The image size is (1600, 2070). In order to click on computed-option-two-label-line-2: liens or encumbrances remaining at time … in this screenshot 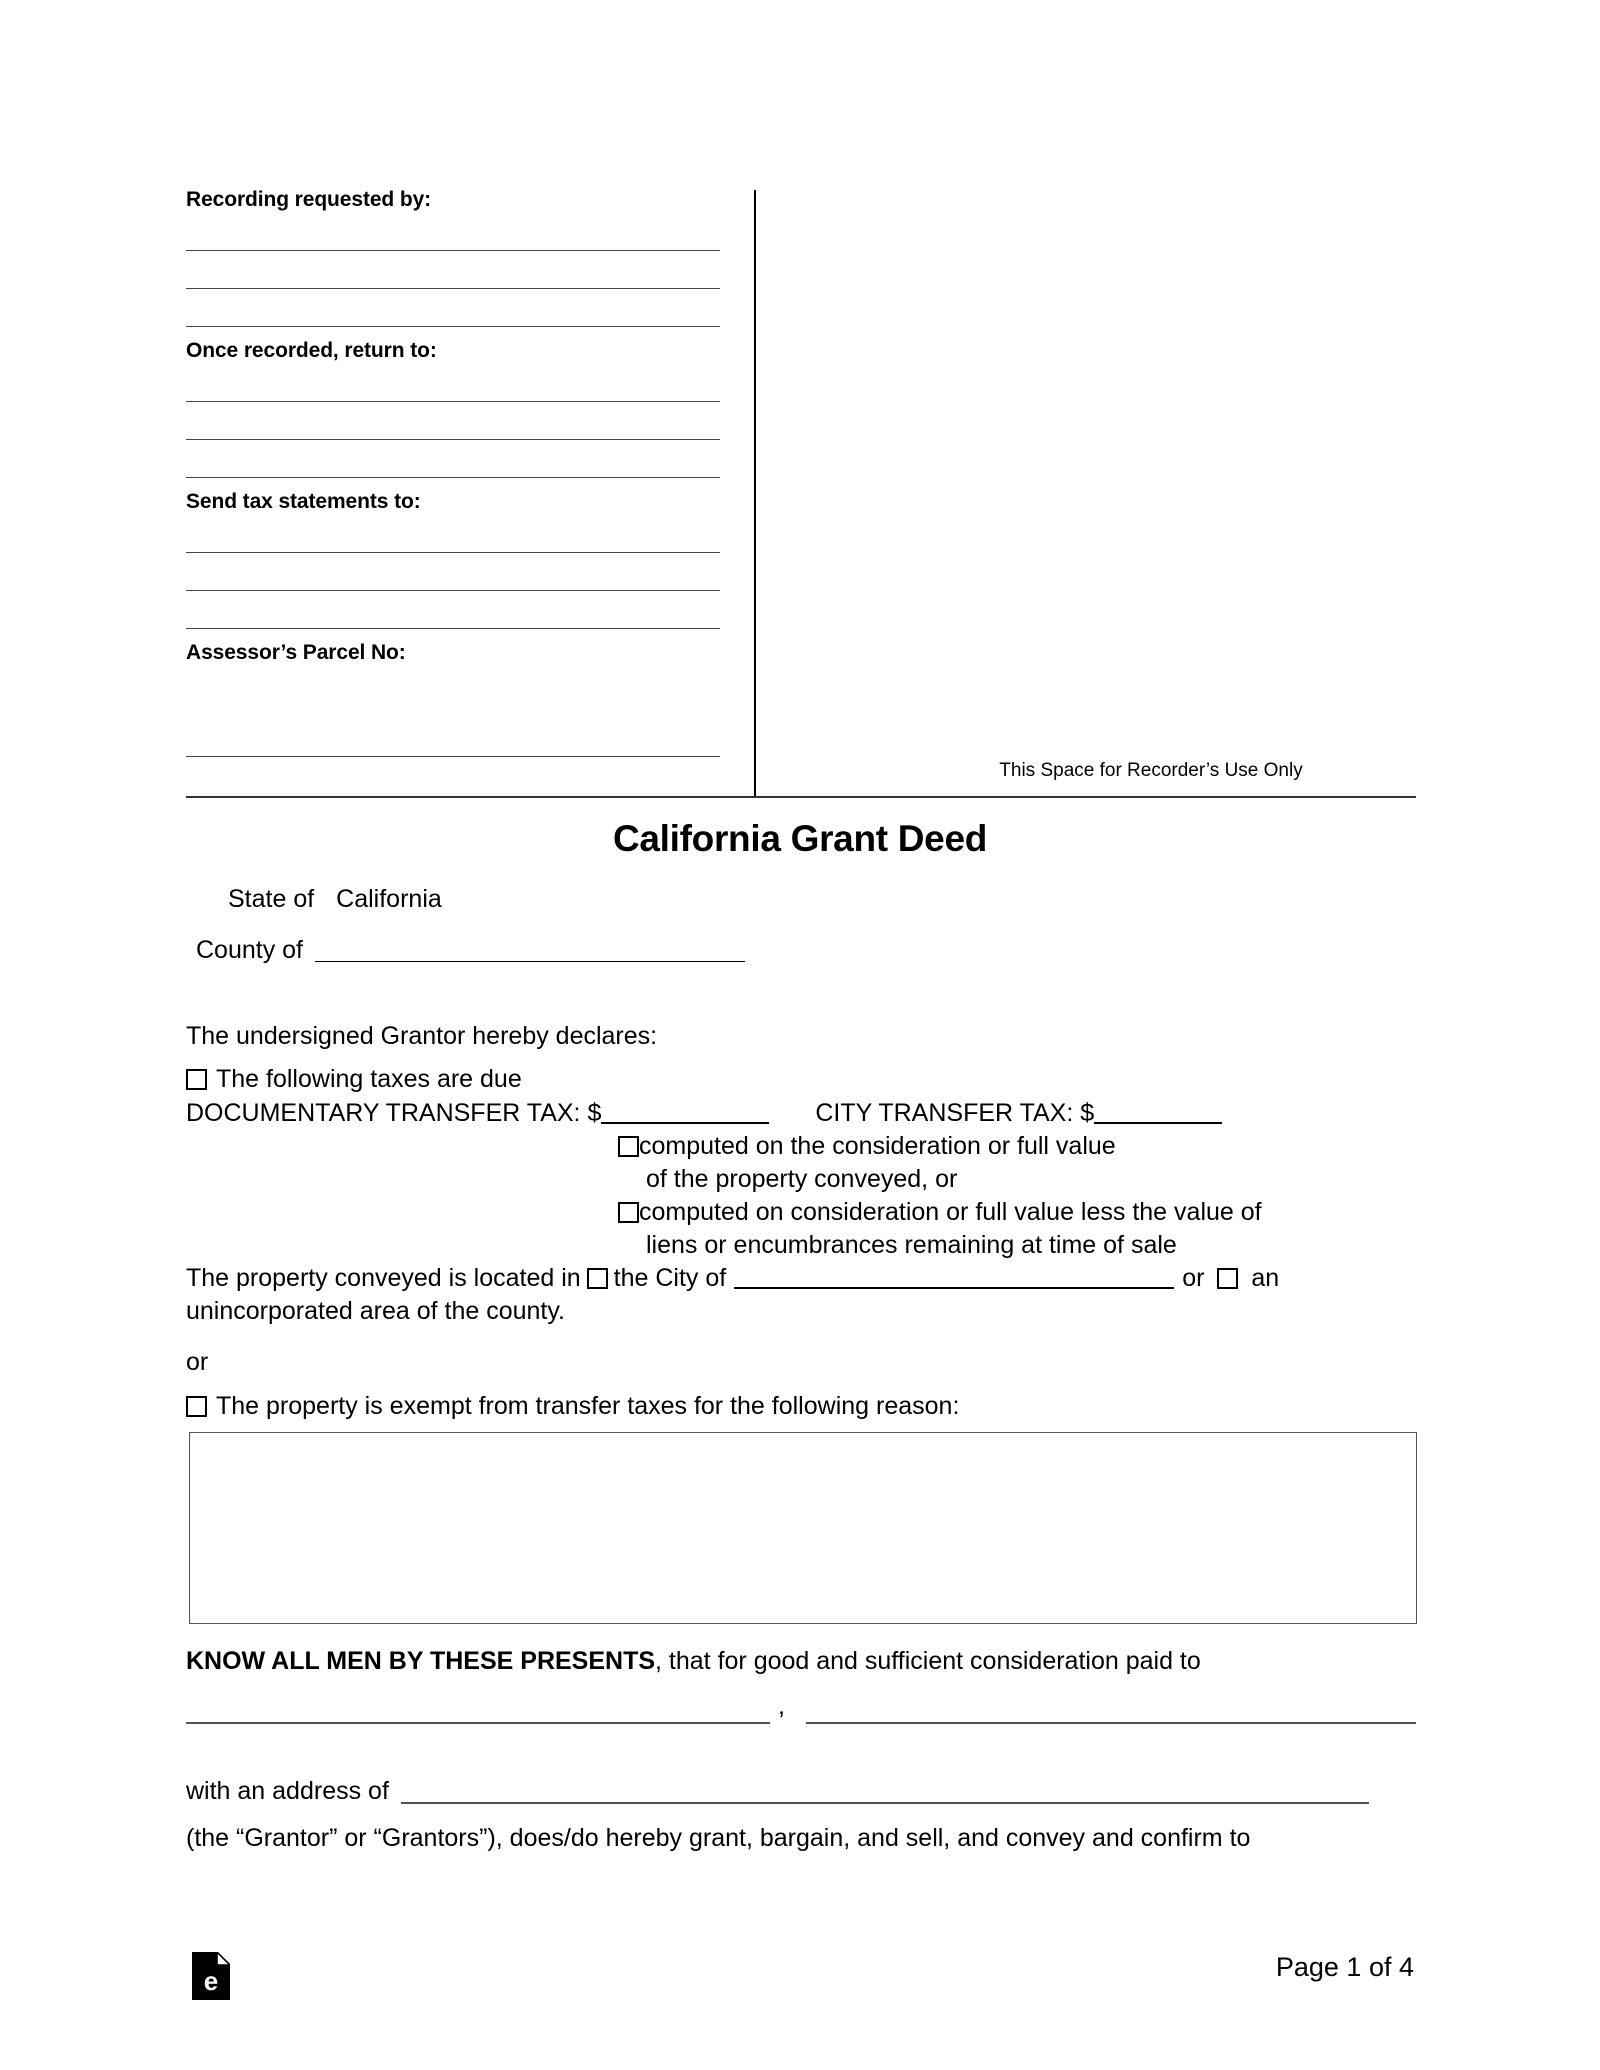, I will do `click(911, 1245)`.